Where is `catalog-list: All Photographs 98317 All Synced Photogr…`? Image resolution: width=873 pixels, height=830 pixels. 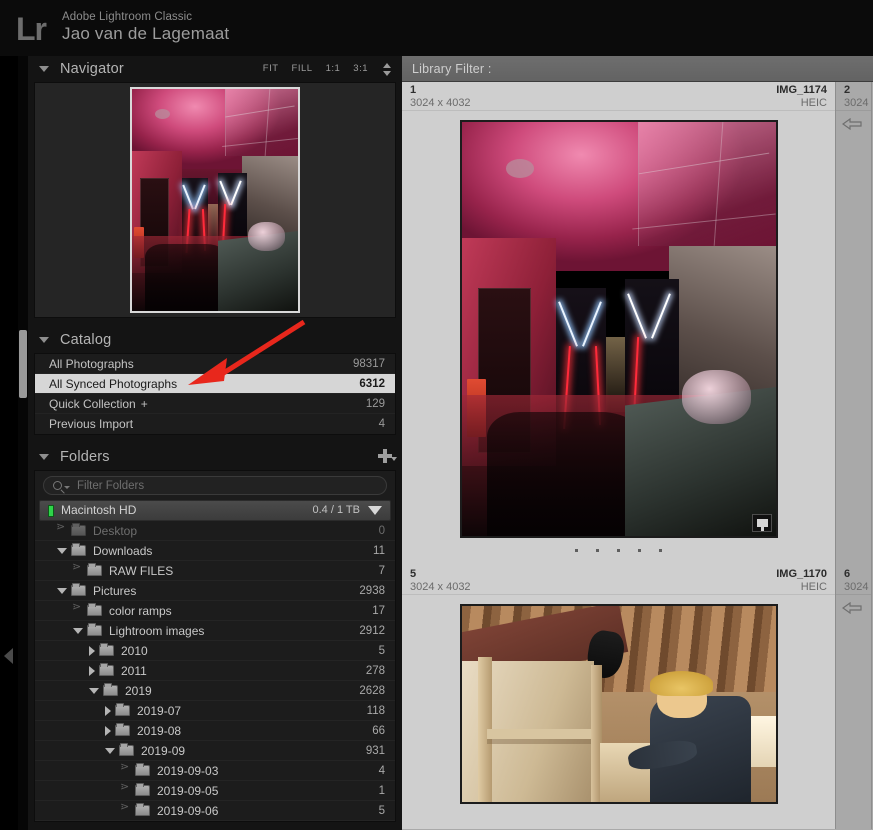 catalog-list: All Photographs 98317 All Synced Photogr… is located at coordinates (215, 394).